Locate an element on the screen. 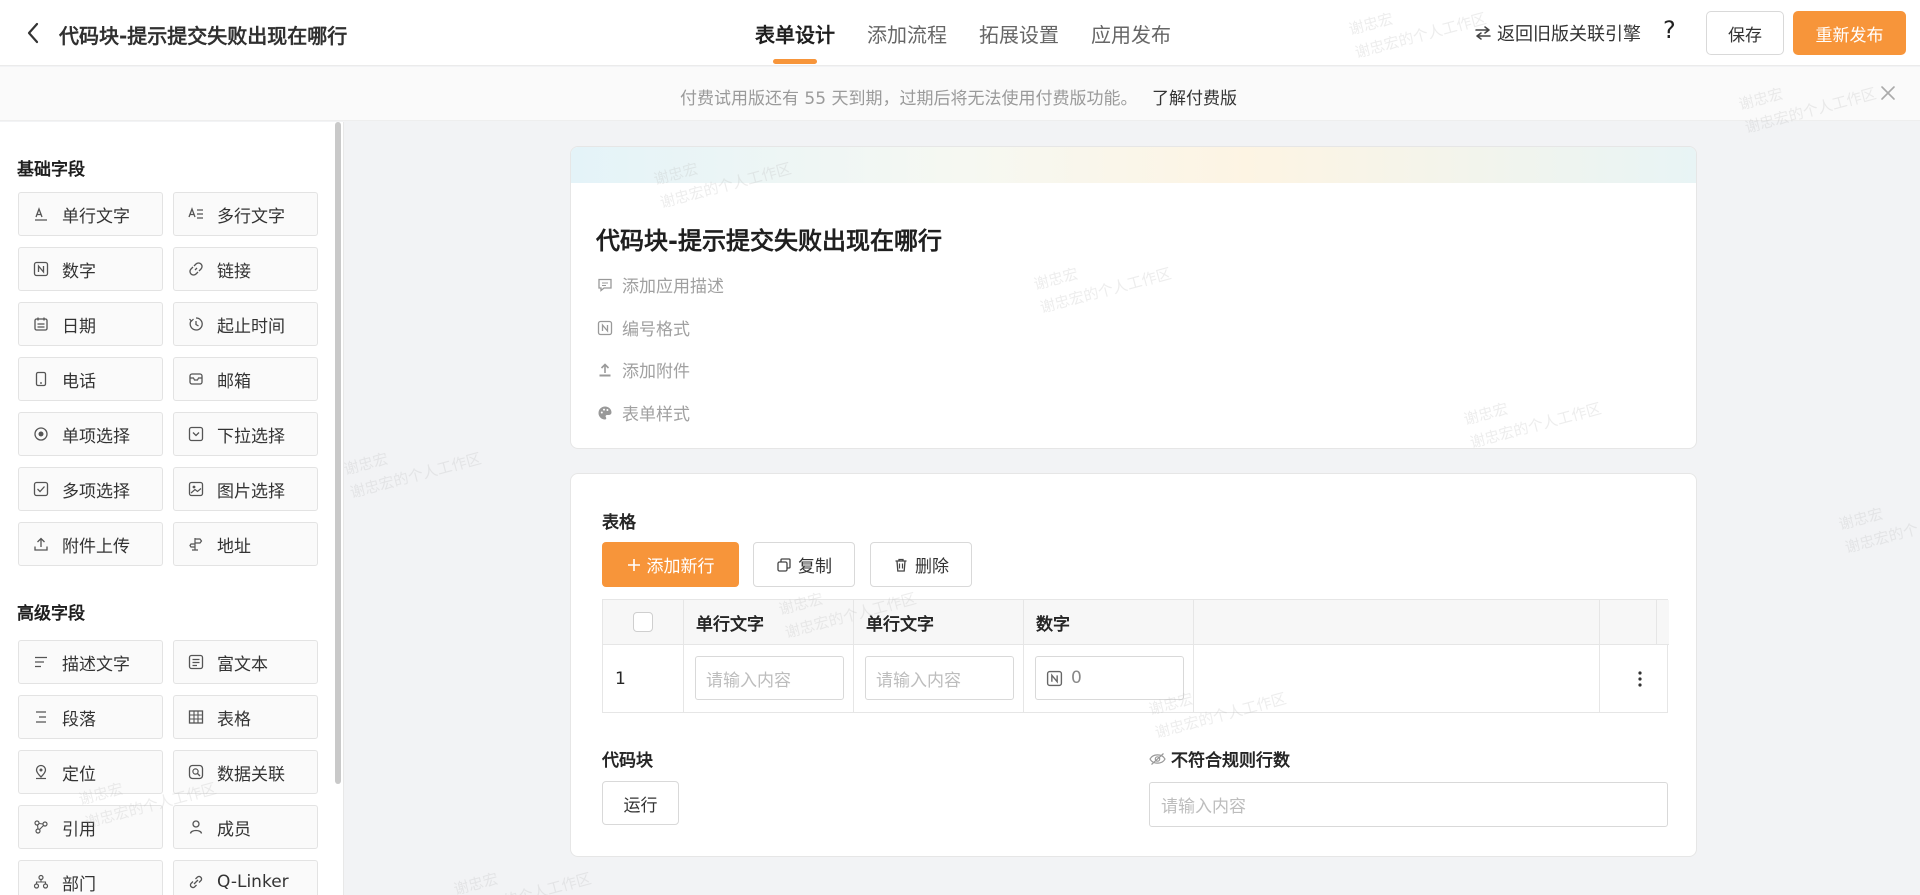 The width and height of the screenshot is (1920, 895). field-location: 定位 is located at coordinates (90, 772).